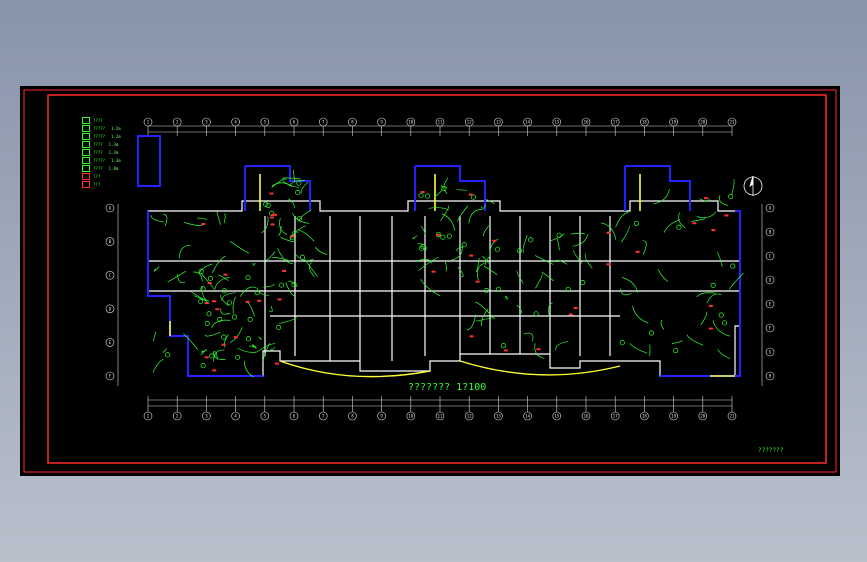 This screenshot has height=562, width=867. What do you see at coordinates (352, 122) in the screenshot?
I see `axis-label: 8` at bounding box center [352, 122].